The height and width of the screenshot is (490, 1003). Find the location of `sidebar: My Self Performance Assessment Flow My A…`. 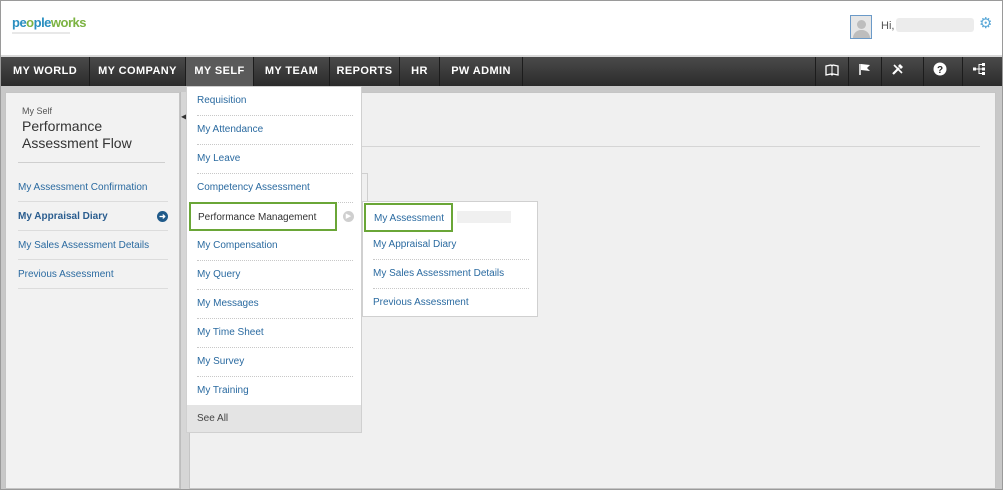

sidebar: My Self Performance Assessment Flow My A… is located at coordinates (92, 290).